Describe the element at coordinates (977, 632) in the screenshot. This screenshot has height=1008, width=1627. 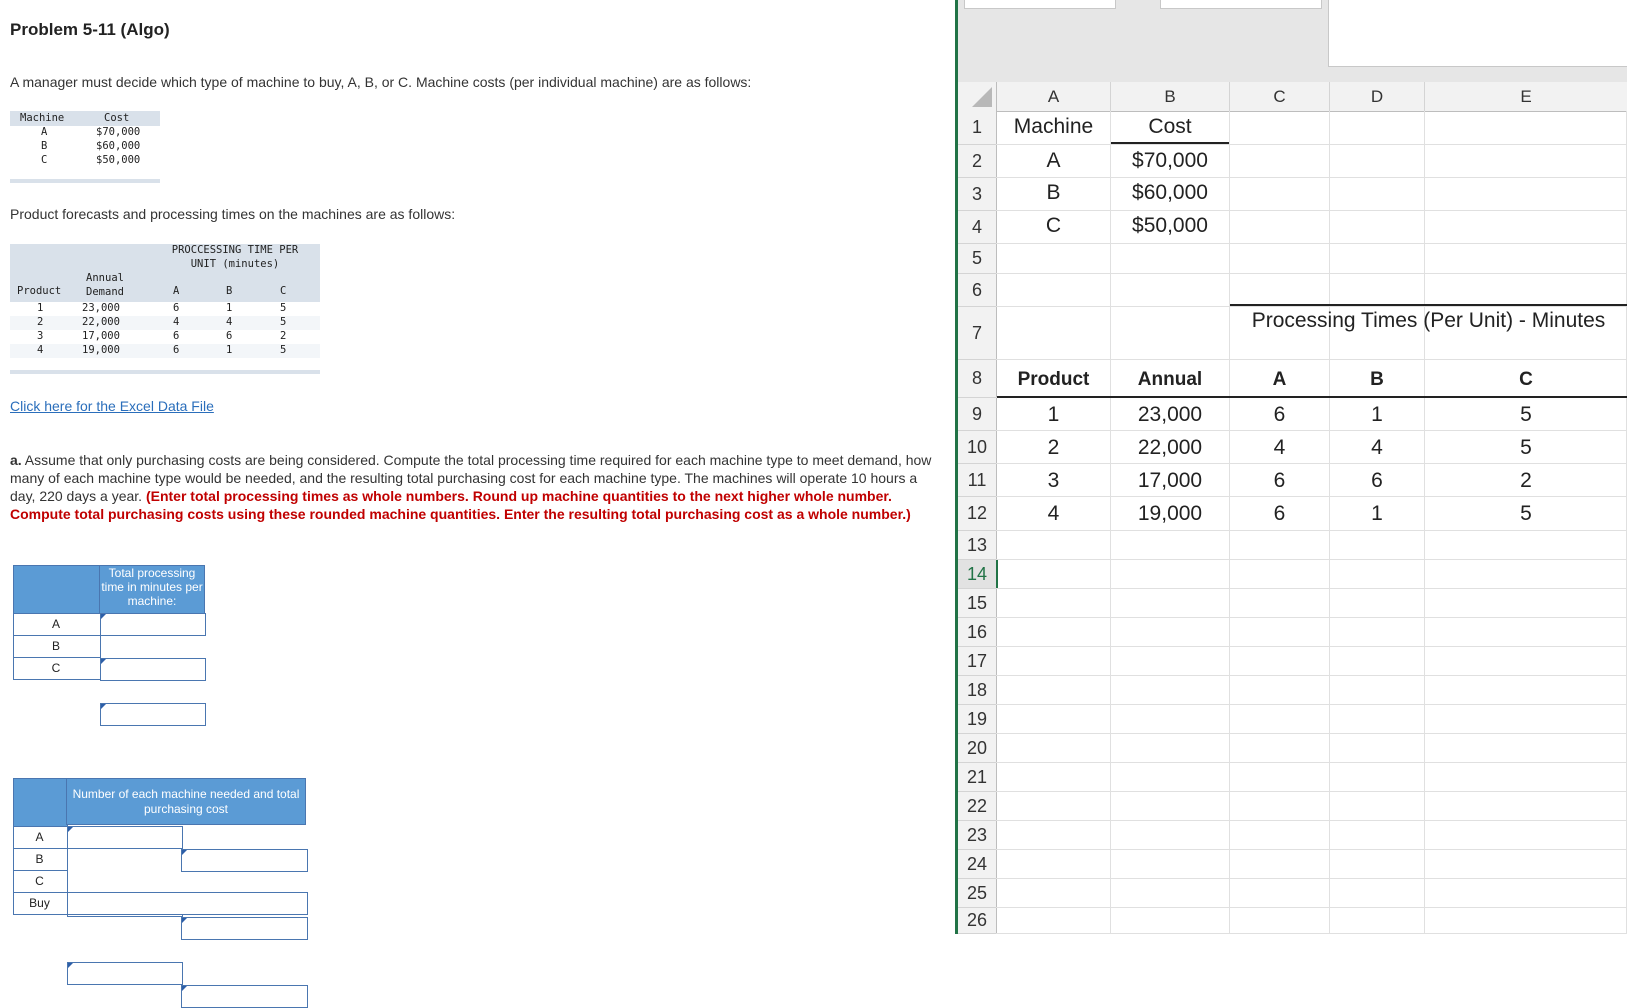
I see `row-header-16: 16` at that location.